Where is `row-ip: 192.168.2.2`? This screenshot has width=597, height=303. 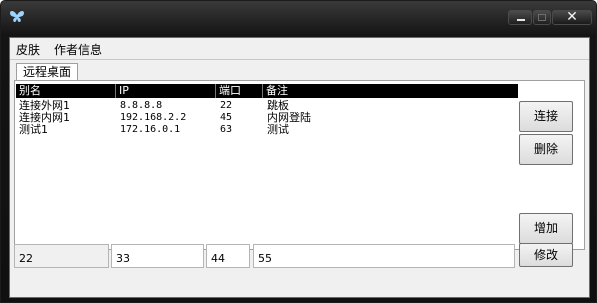
row-ip: 192.168.2.2 is located at coordinates (153, 117).